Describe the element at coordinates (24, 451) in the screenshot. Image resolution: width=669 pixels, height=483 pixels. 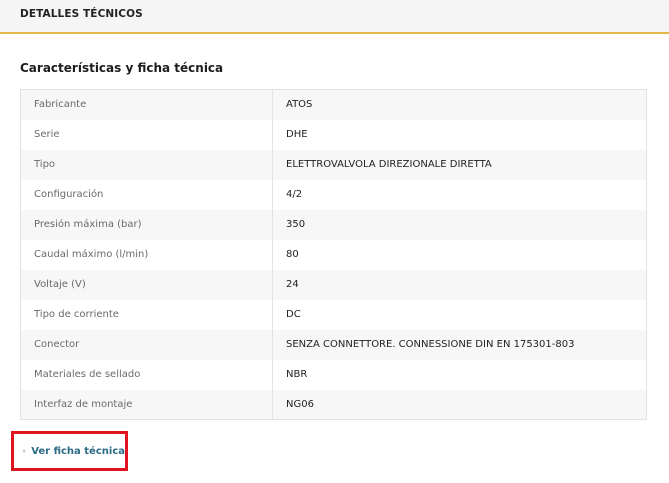
I see `document-icon` at that location.